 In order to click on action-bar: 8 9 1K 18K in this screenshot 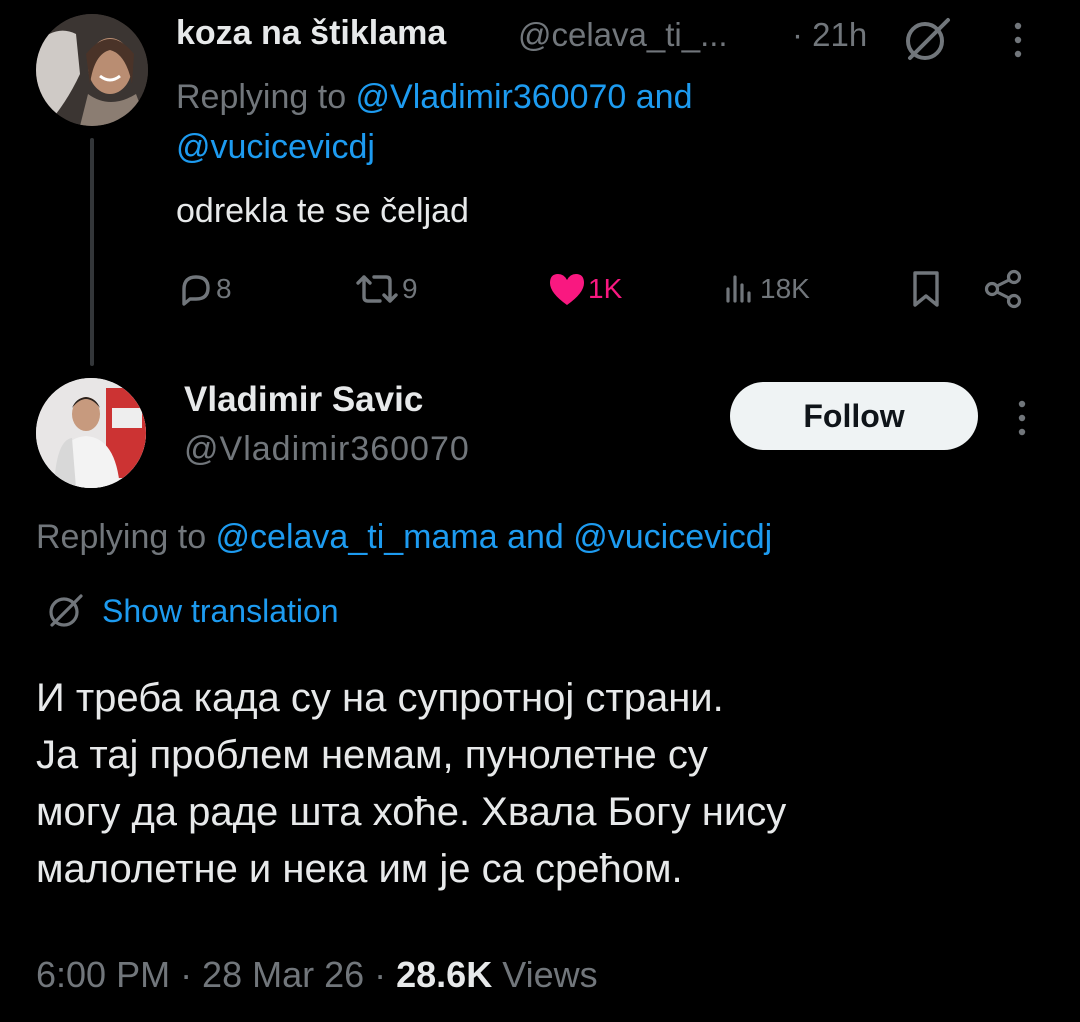, I will do `click(606, 289)`.